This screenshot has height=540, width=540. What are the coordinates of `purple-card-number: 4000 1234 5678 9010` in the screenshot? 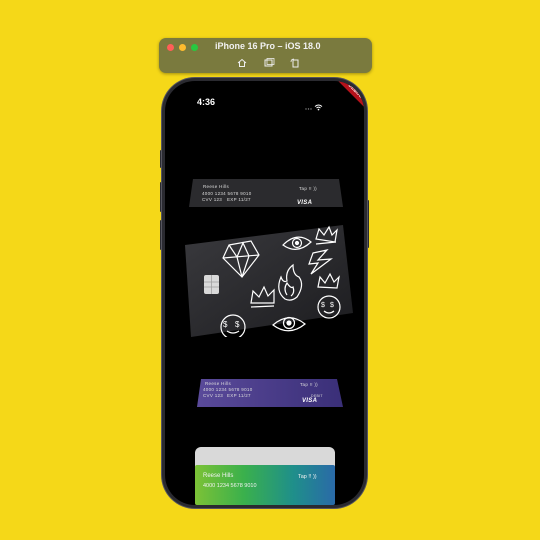 It's located at (228, 389).